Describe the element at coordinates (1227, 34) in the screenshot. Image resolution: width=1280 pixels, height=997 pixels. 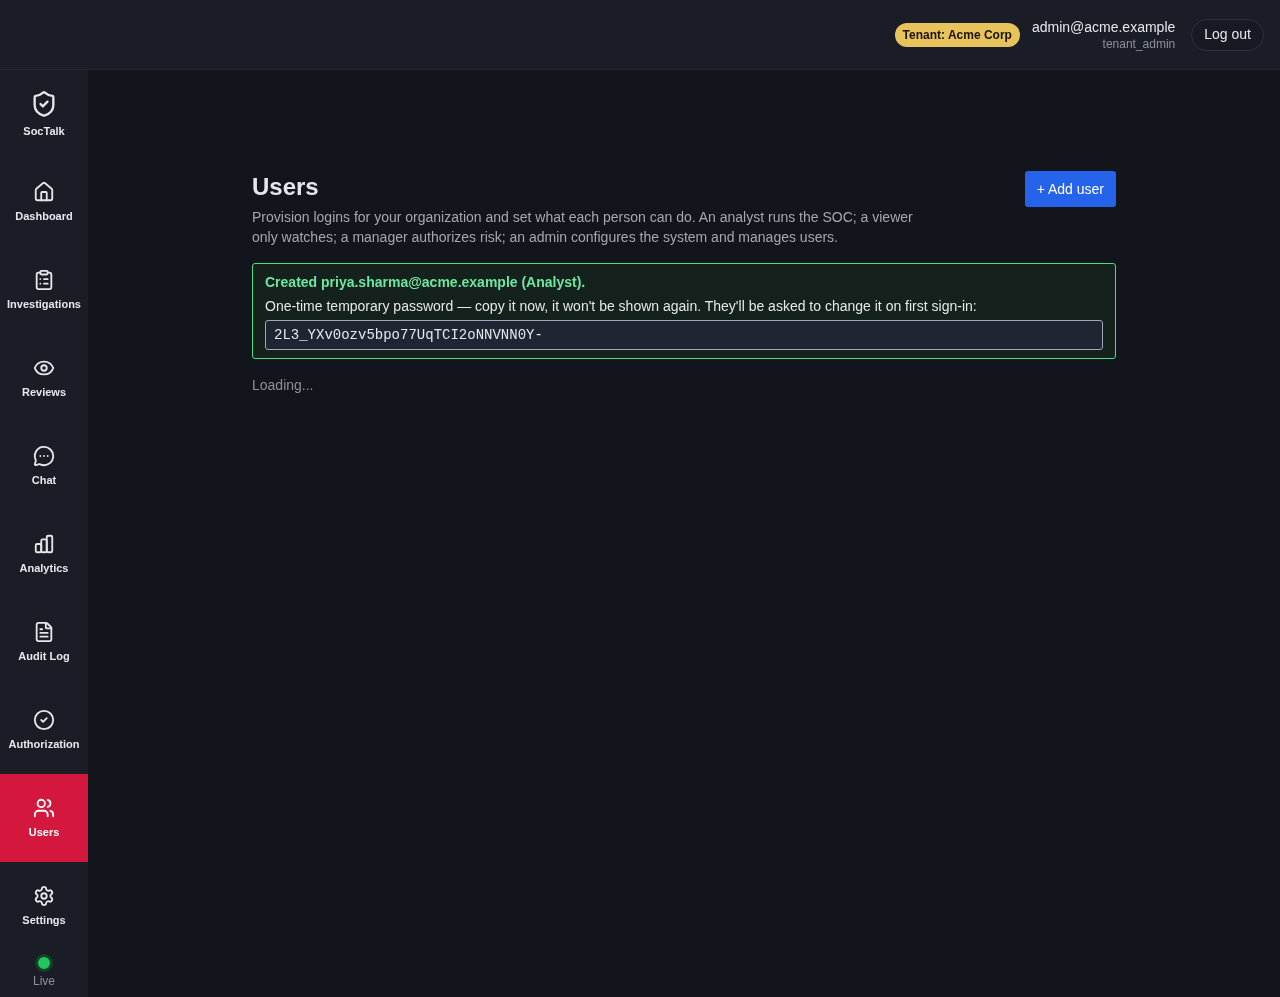
I see `logout-button: Log out` at that location.